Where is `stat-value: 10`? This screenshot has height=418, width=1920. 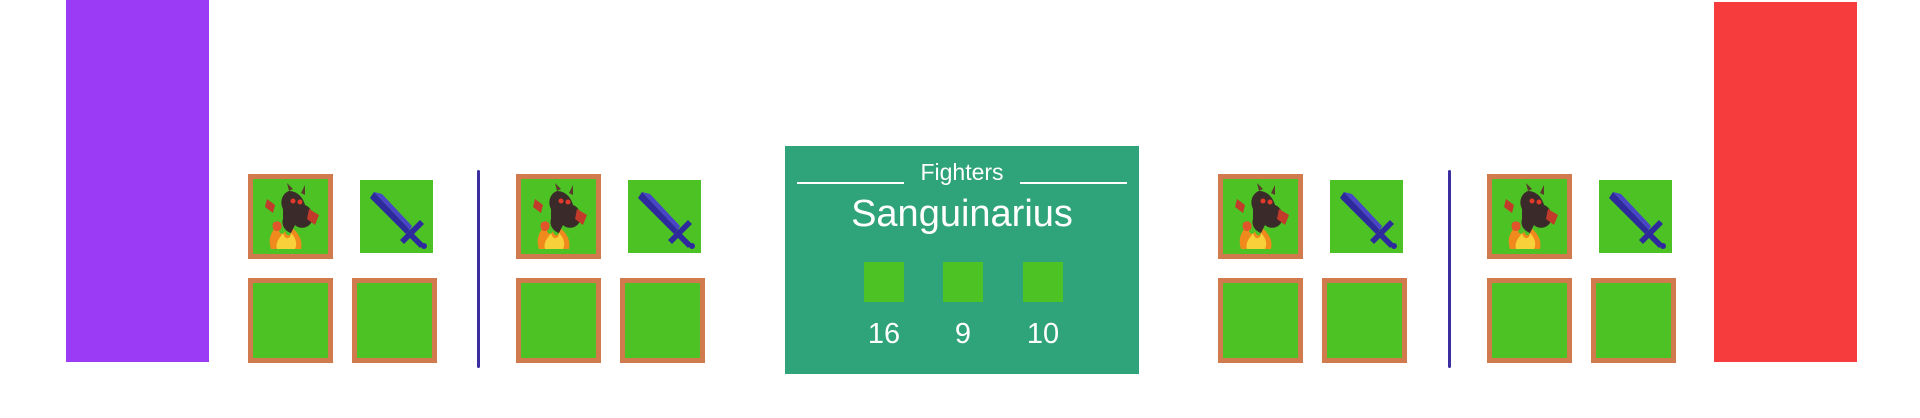
stat-value: 10 is located at coordinates (1043, 334).